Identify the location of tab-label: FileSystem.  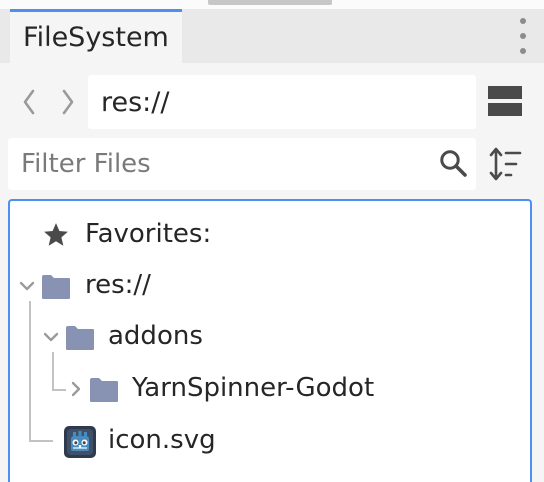
(96, 37).